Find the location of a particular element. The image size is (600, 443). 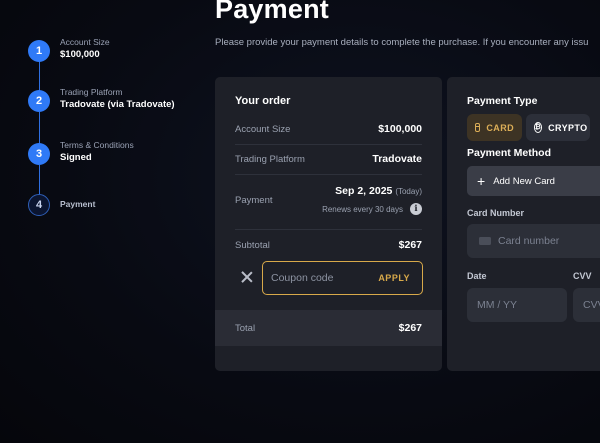

payment-type-title: Payment Type is located at coordinates (502, 101).